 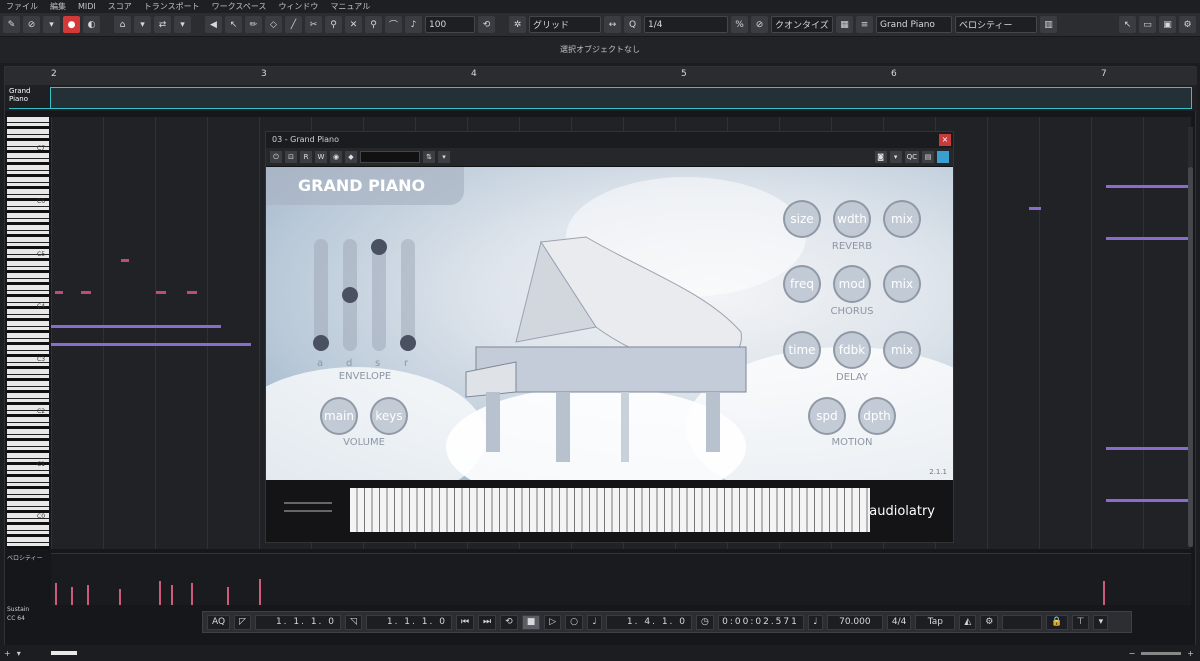 What do you see at coordinates (308, 507) in the screenshot?
I see `menu-icon` at bounding box center [308, 507].